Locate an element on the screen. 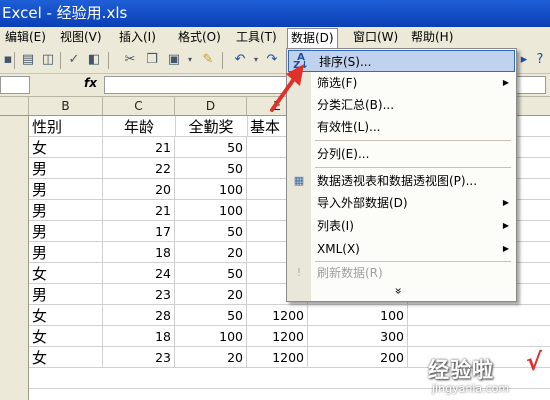  undo-dropdown-icon: ▾ is located at coordinates (256, 60).